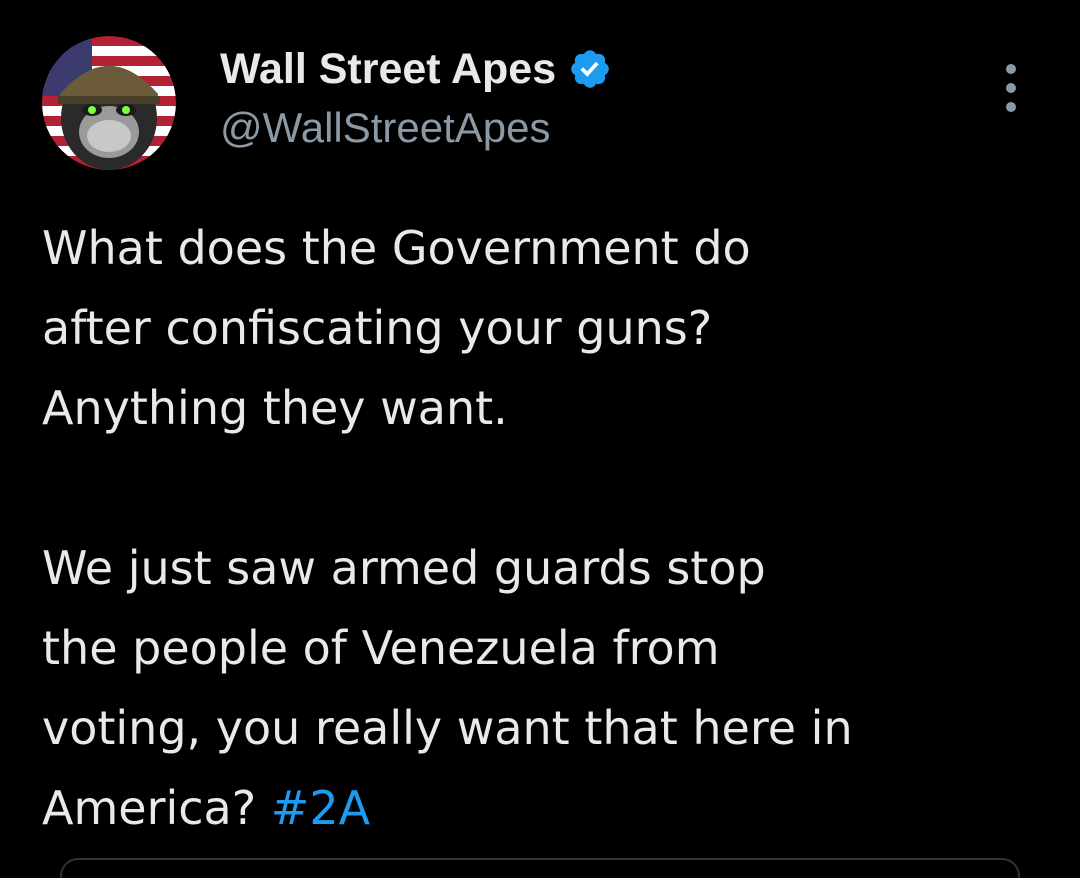 This screenshot has width=1080, height=878. What do you see at coordinates (388, 69) in the screenshot?
I see `display-name: Wall Street Apes` at bounding box center [388, 69].